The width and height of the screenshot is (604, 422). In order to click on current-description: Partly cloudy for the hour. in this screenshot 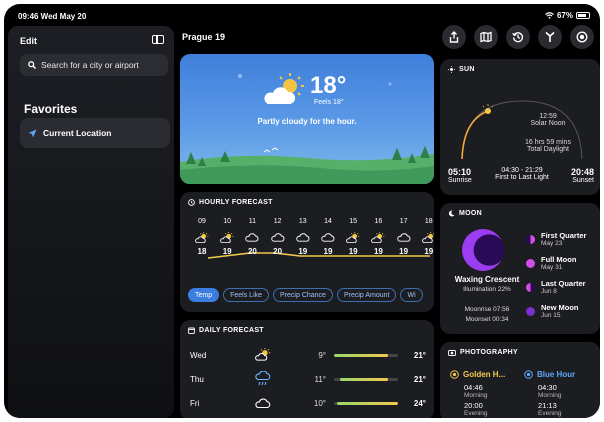, I will do `click(307, 121)`.